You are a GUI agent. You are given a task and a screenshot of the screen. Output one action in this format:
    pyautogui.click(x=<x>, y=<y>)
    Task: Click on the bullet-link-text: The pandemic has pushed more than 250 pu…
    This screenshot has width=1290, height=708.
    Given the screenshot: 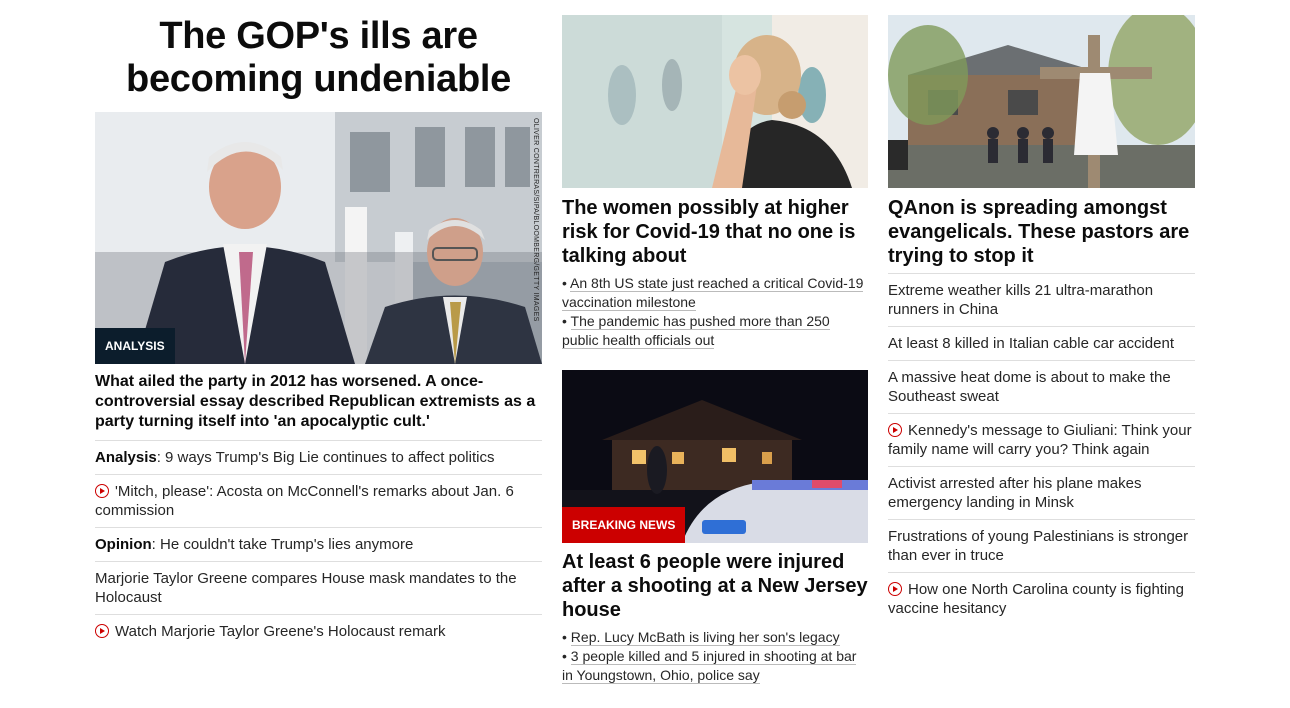 What is the action you would take?
    pyautogui.click(x=696, y=331)
    